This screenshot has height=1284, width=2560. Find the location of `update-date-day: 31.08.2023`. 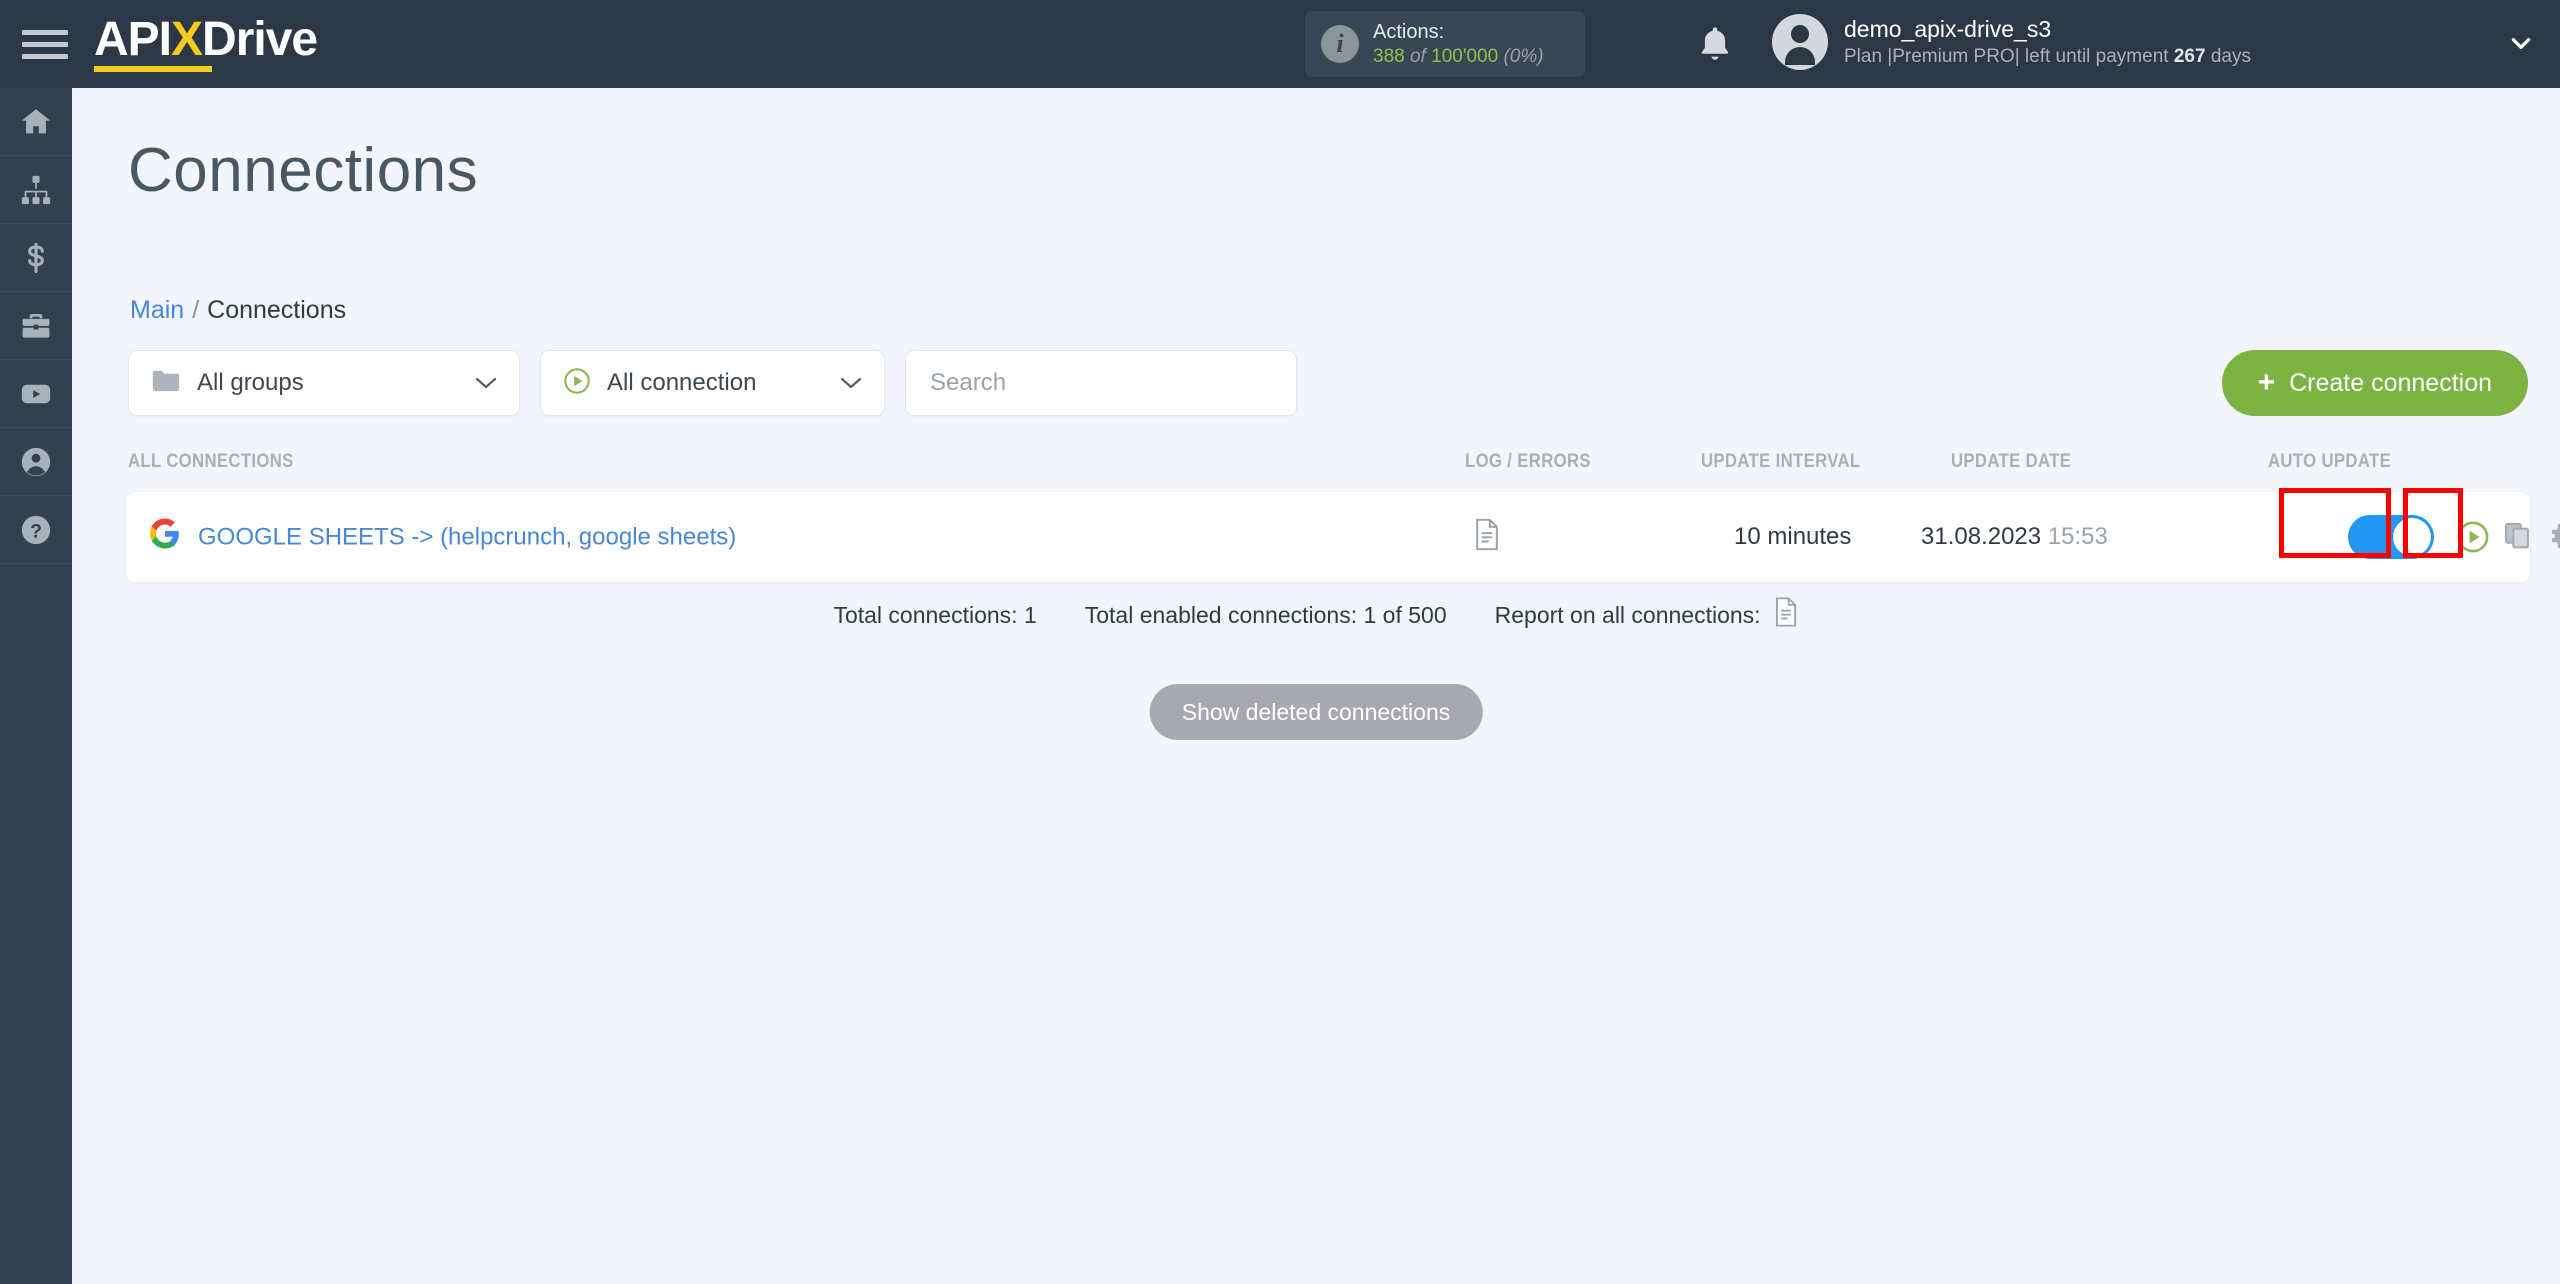

update-date-day: 31.08.2023 is located at coordinates (1981, 536).